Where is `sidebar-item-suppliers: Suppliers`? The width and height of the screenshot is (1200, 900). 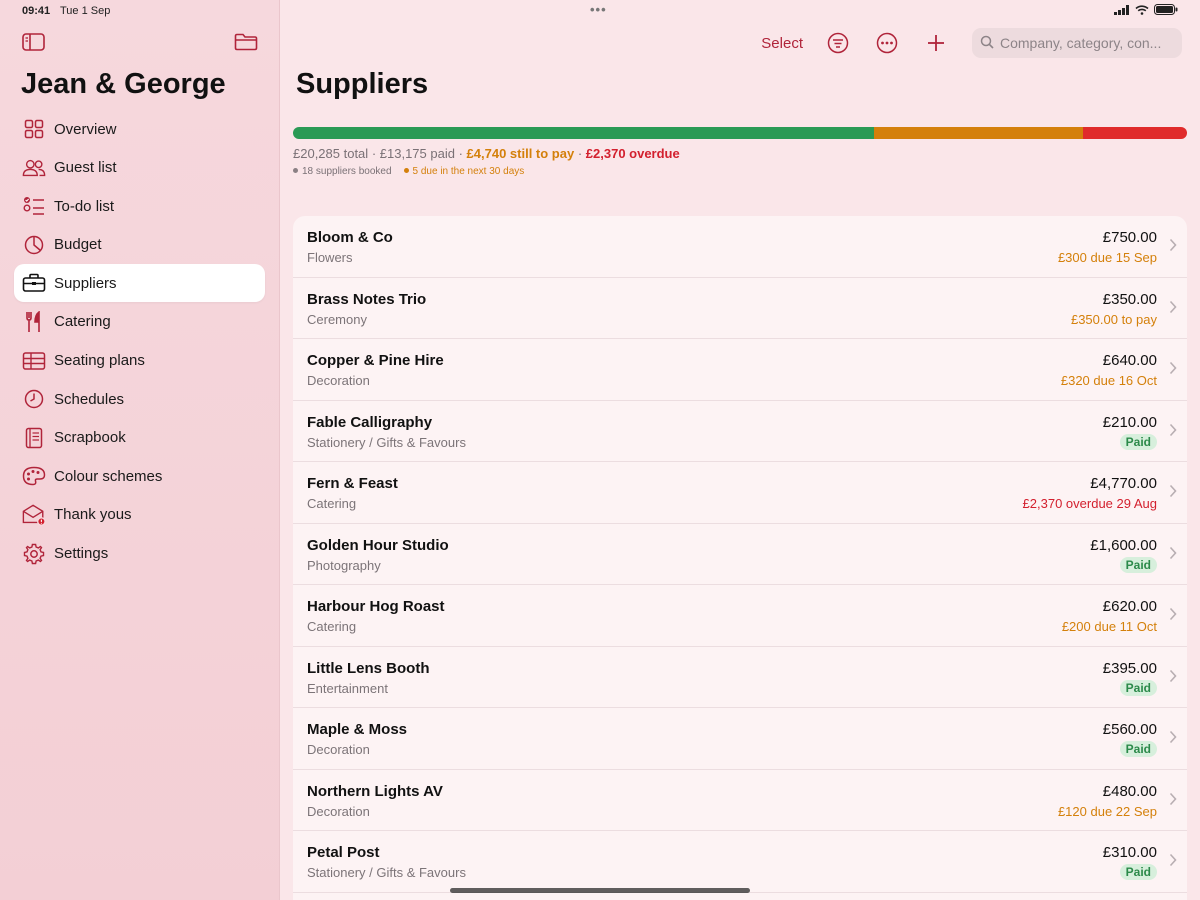
sidebar-item-suppliers: Suppliers is located at coordinates (139, 283).